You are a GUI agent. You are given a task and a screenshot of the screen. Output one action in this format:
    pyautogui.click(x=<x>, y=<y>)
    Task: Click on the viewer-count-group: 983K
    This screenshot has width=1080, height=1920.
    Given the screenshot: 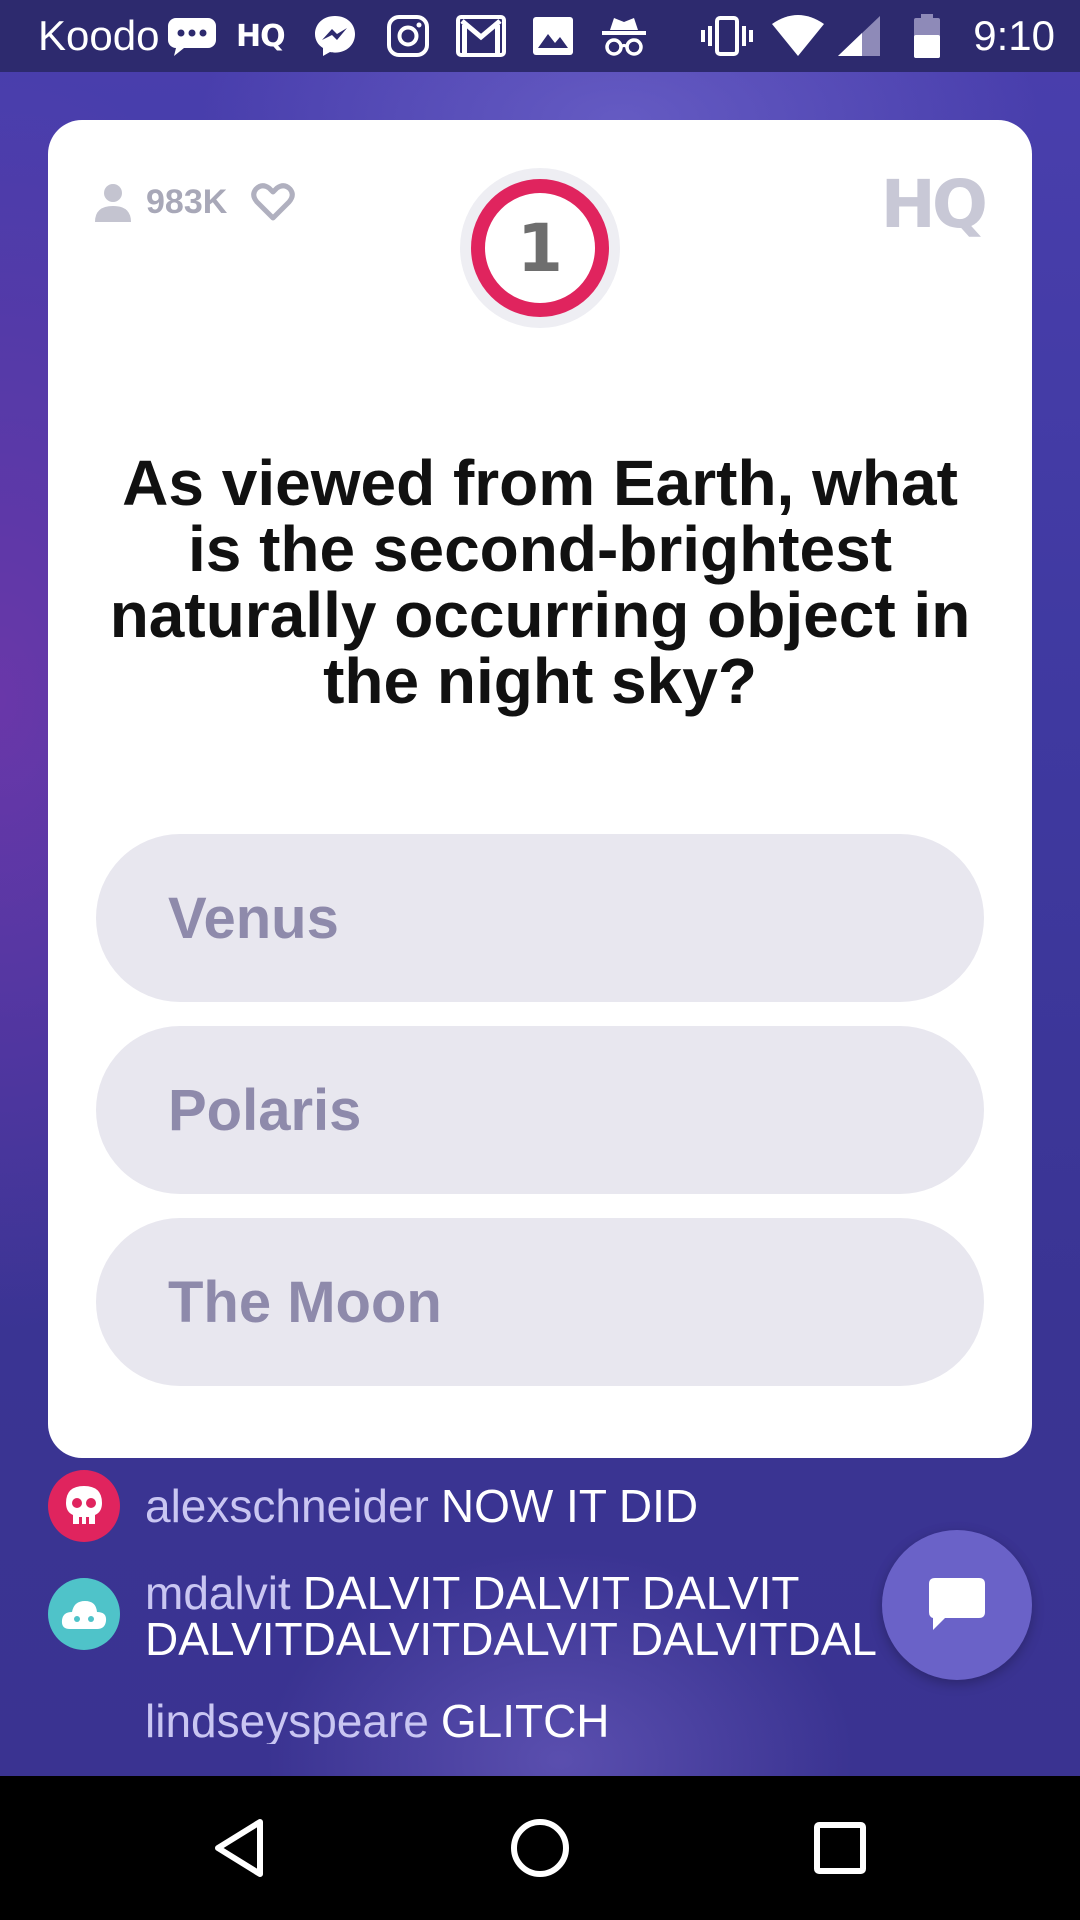 What is the action you would take?
    pyautogui.click(x=195, y=202)
    